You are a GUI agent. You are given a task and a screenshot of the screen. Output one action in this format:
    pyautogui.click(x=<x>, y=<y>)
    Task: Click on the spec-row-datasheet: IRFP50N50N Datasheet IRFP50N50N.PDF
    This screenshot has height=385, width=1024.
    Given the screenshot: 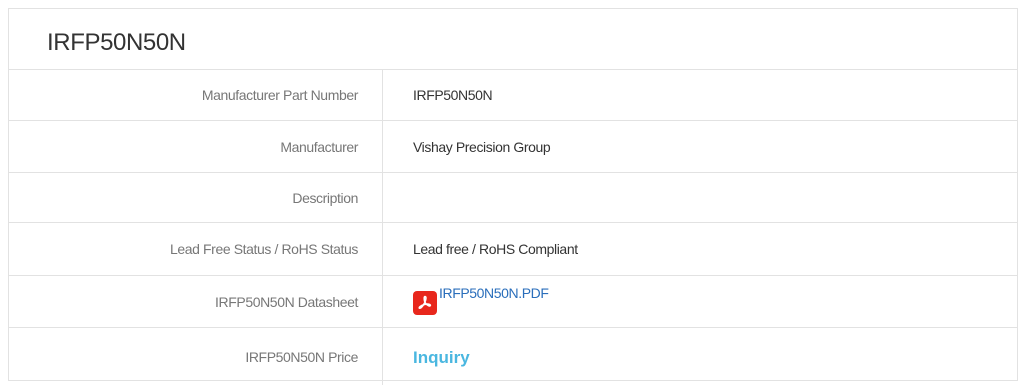 What is the action you would take?
    pyautogui.click(x=513, y=301)
    